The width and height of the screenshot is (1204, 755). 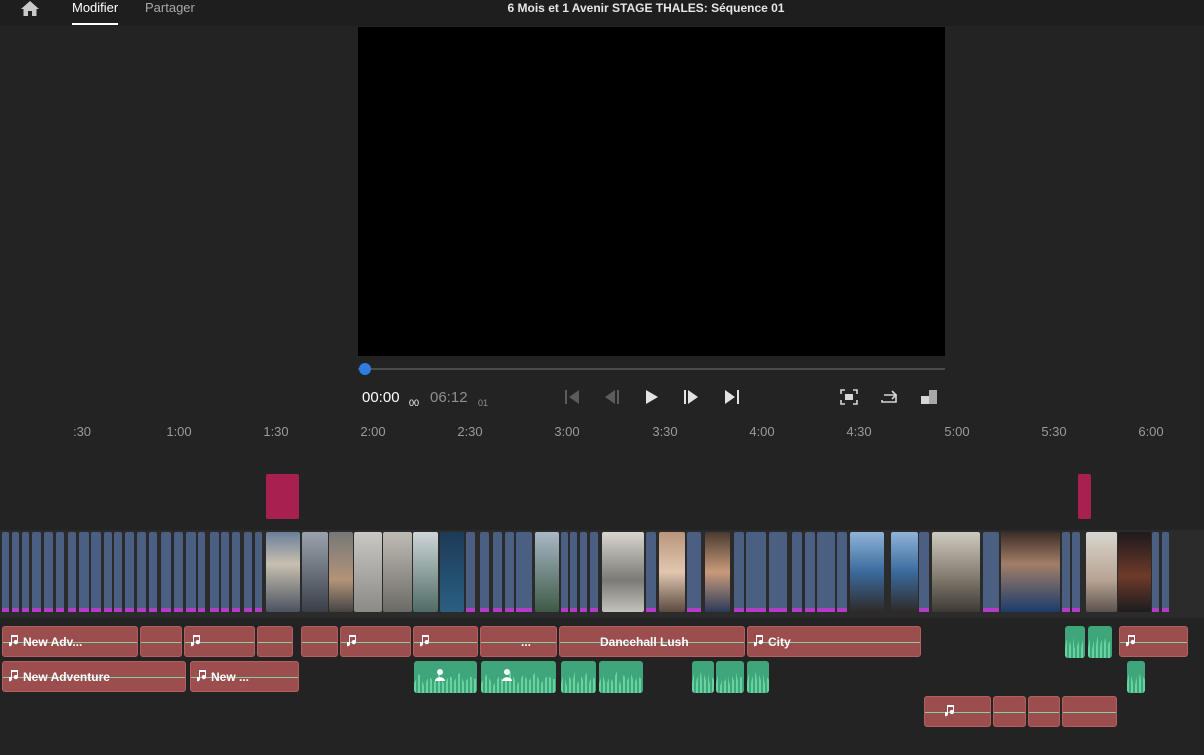 I want to click on music-clip: New Adventure, so click(x=94, y=676).